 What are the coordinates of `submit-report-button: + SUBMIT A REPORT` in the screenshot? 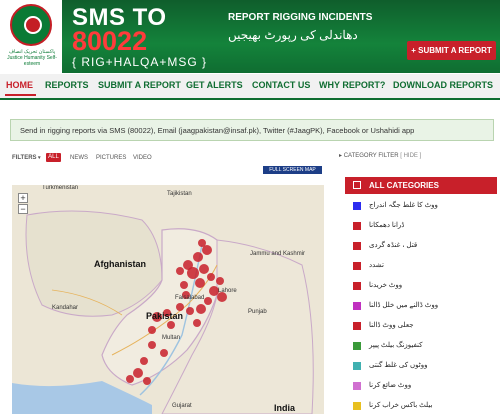 It's located at (451, 50).